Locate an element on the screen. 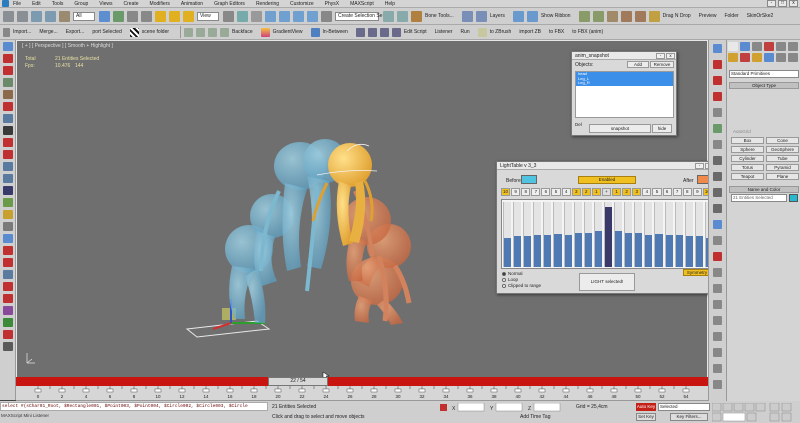 The width and height of the screenshot is (800, 423). frame-offset-cell: 9 is located at coordinates (516, 192).